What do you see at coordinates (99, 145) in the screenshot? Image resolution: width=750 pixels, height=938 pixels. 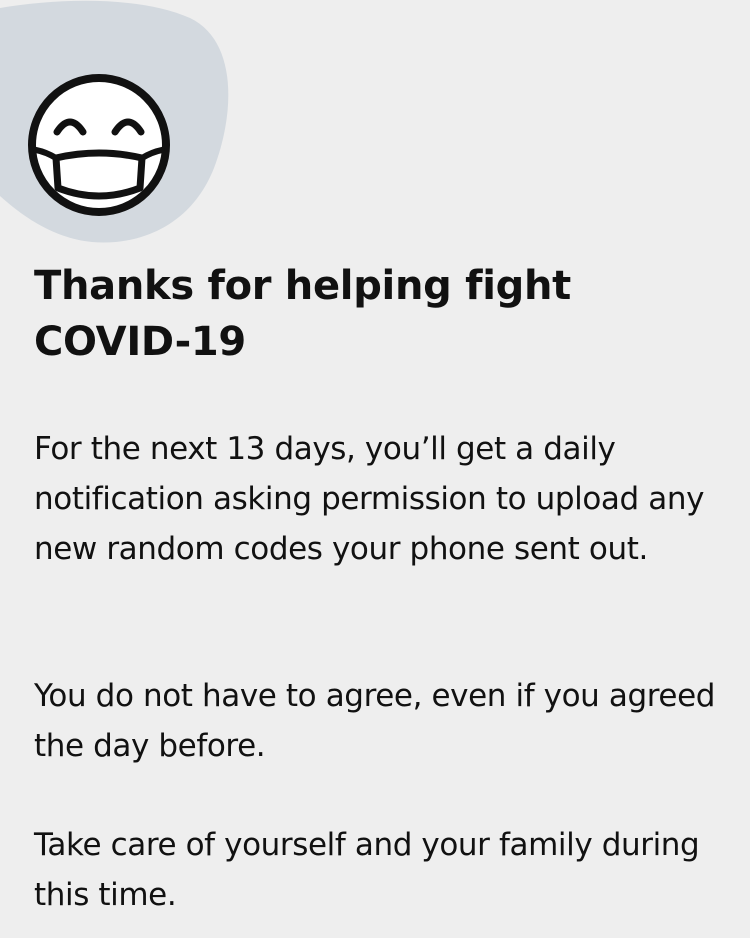 I see `smiling-face-with-mask-icon` at bounding box center [99, 145].